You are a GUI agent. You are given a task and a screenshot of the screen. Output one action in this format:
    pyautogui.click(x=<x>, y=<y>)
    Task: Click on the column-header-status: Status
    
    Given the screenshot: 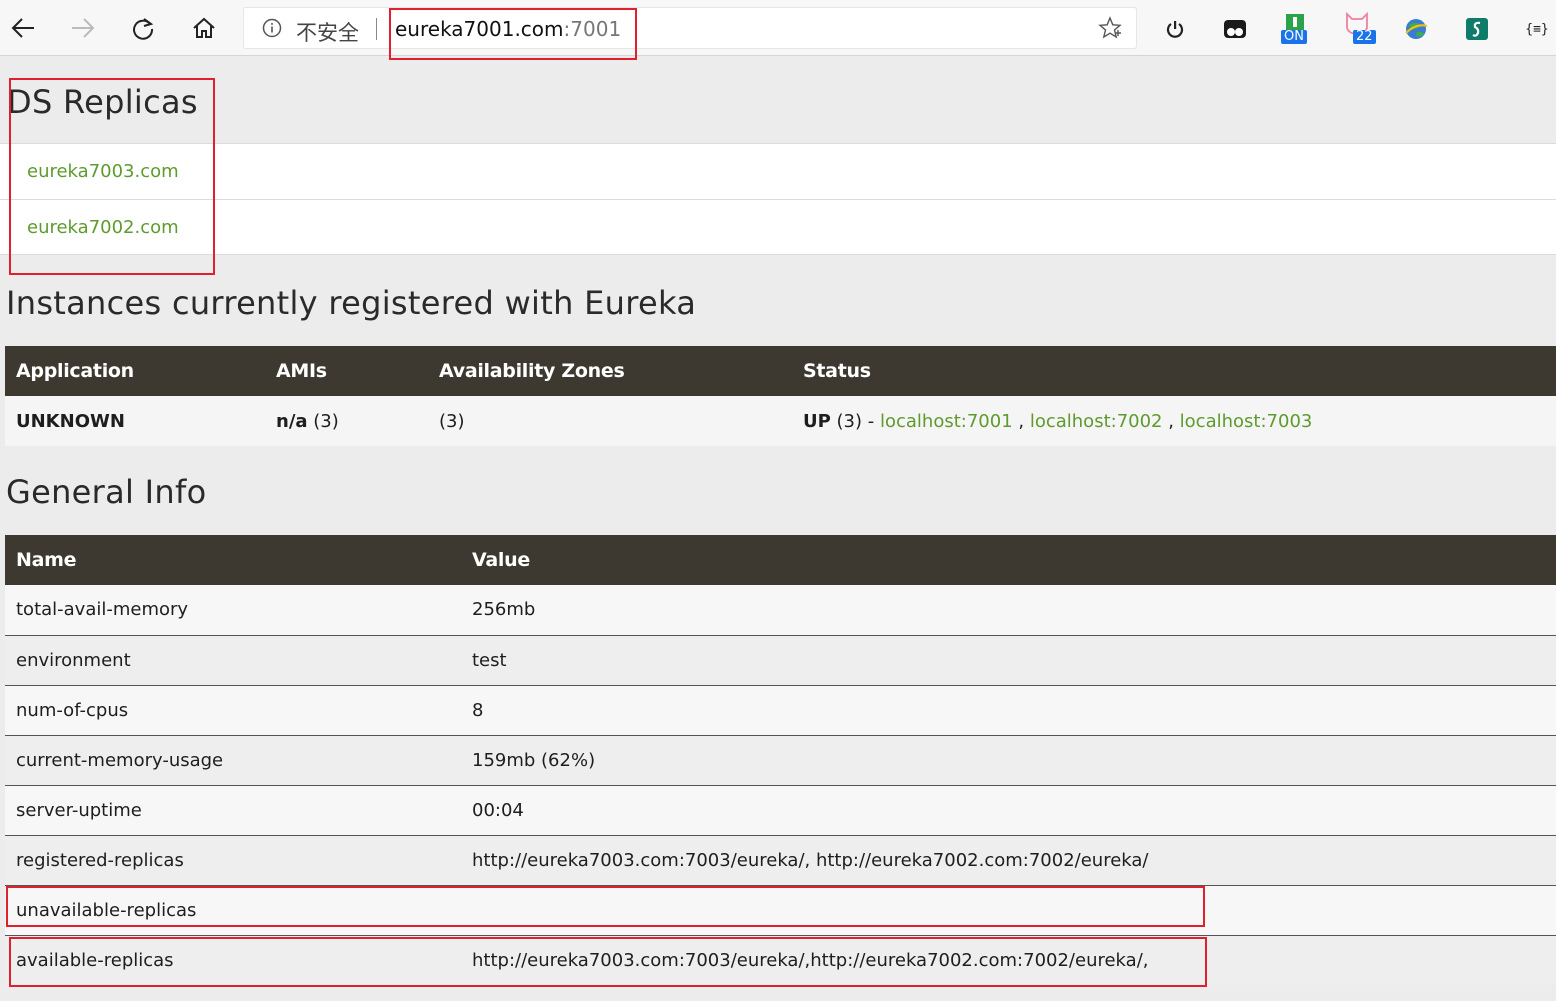 What is the action you would take?
    pyautogui.click(x=837, y=371)
    